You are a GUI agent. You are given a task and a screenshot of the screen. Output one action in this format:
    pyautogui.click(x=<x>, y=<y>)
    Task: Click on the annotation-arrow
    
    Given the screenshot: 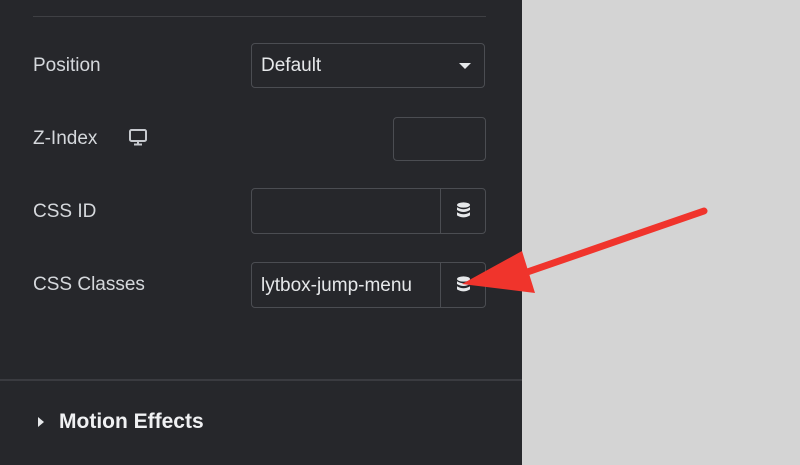 What is the action you would take?
    pyautogui.click(x=585, y=250)
    